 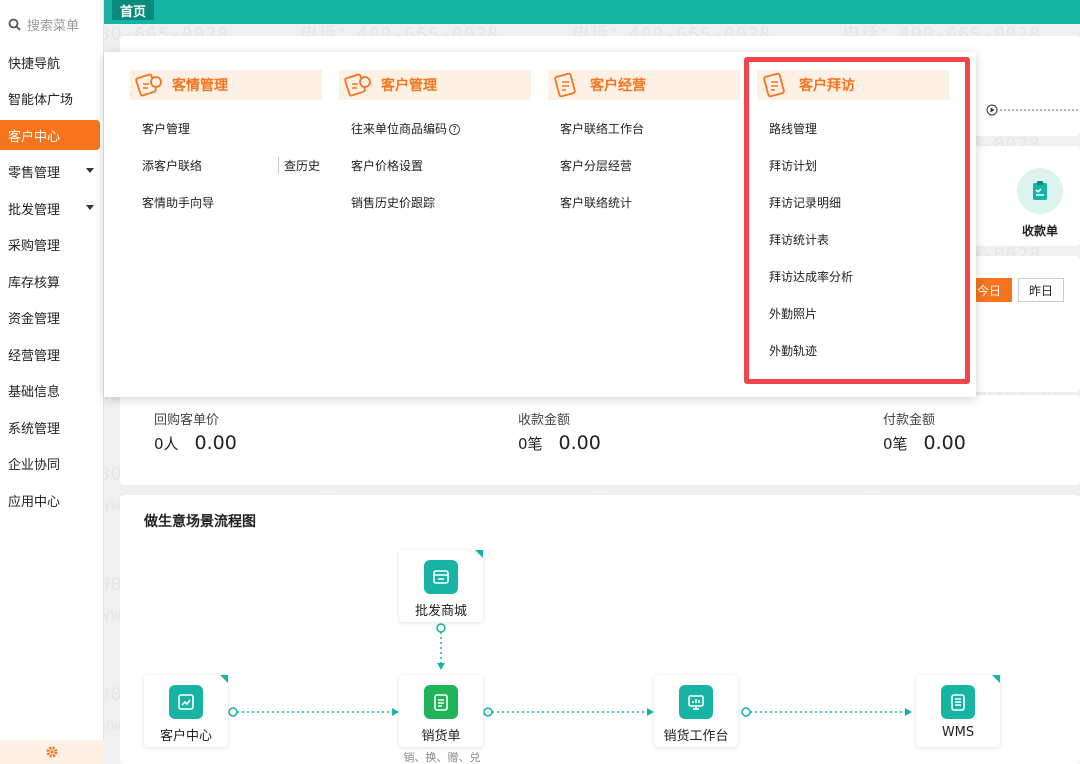 What do you see at coordinates (827, 86) in the screenshot?
I see `menu-column-title: 客户拜访` at bounding box center [827, 86].